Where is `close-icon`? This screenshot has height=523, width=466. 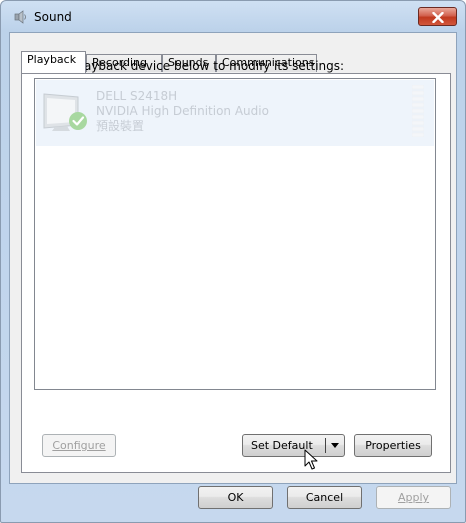
close-icon is located at coordinates (438, 17).